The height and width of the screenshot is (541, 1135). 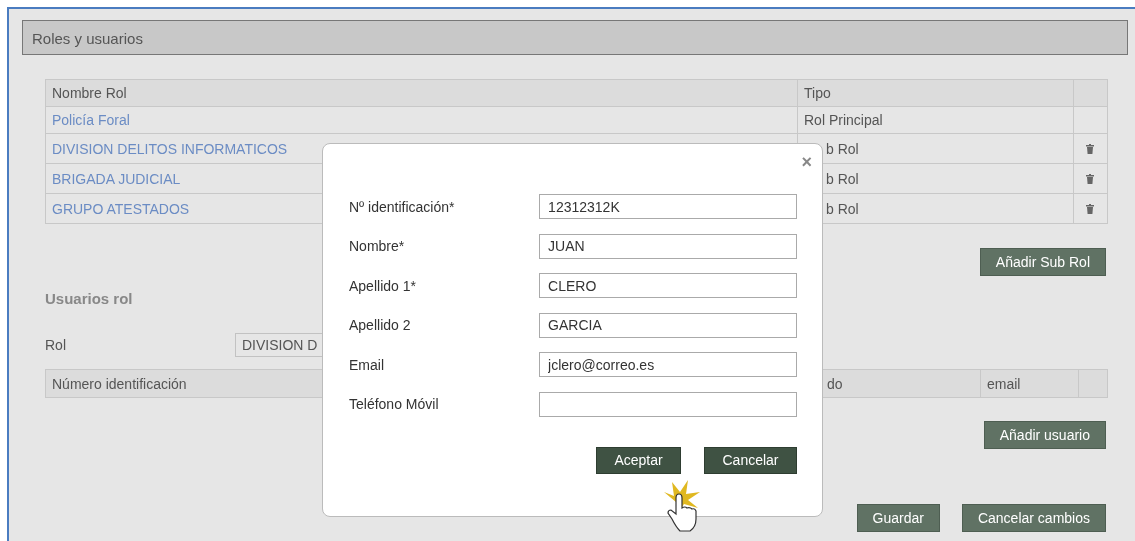 What do you see at coordinates (898, 518) in the screenshot?
I see `save-button: Guardar` at bounding box center [898, 518].